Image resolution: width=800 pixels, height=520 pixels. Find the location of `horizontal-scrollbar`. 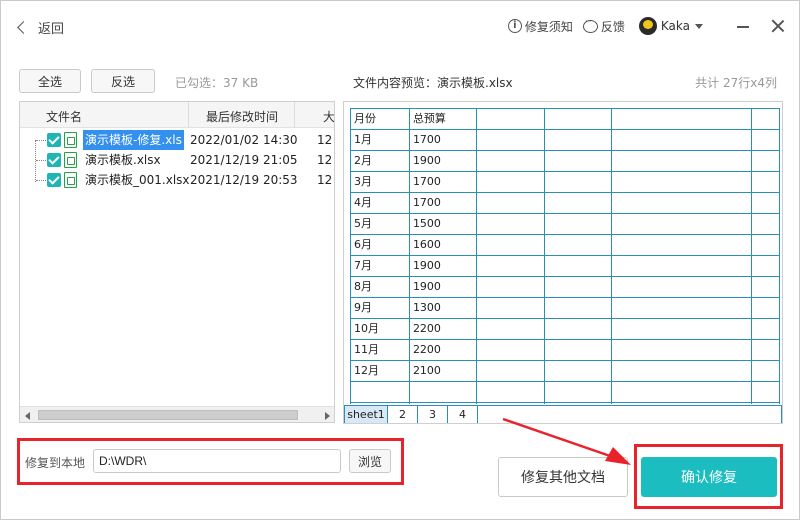

horizontal-scrollbar is located at coordinates (177, 414).